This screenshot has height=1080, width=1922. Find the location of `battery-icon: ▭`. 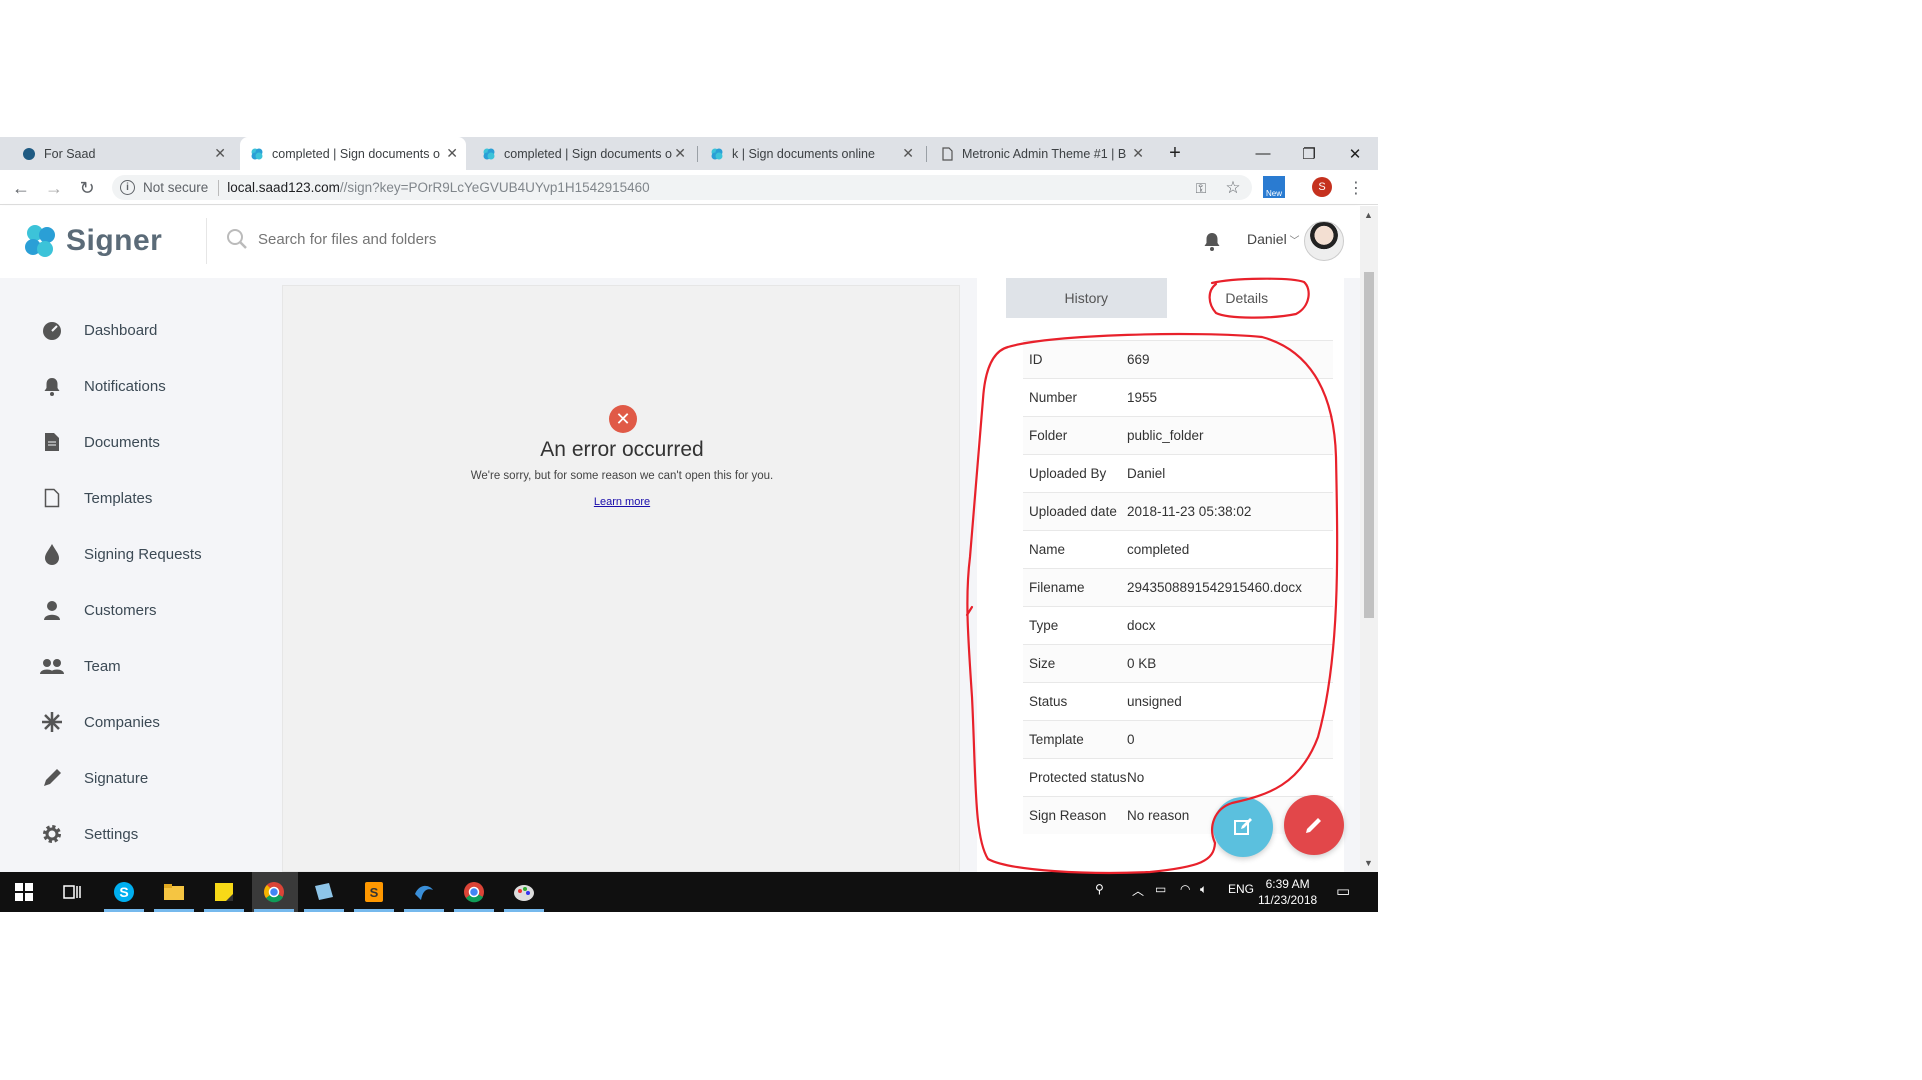

battery-icon: ▭ is located at coordinates (1160, 889).